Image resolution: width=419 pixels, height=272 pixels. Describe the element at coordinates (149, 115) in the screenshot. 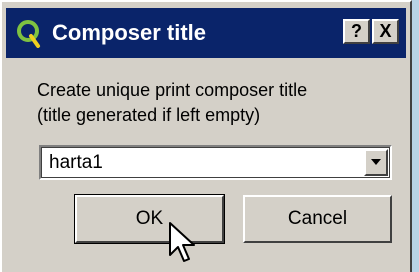

I see `prompt-line-2: (title generated if left empty)` at that location.